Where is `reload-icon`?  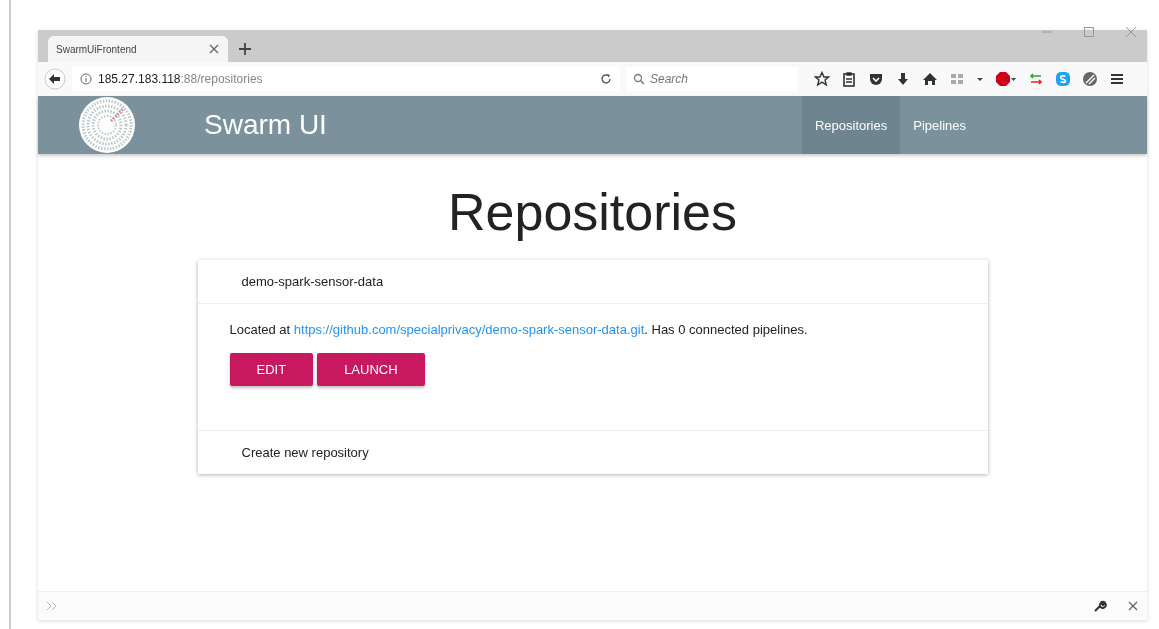
reload-icon is located at coordinates (606, 79).